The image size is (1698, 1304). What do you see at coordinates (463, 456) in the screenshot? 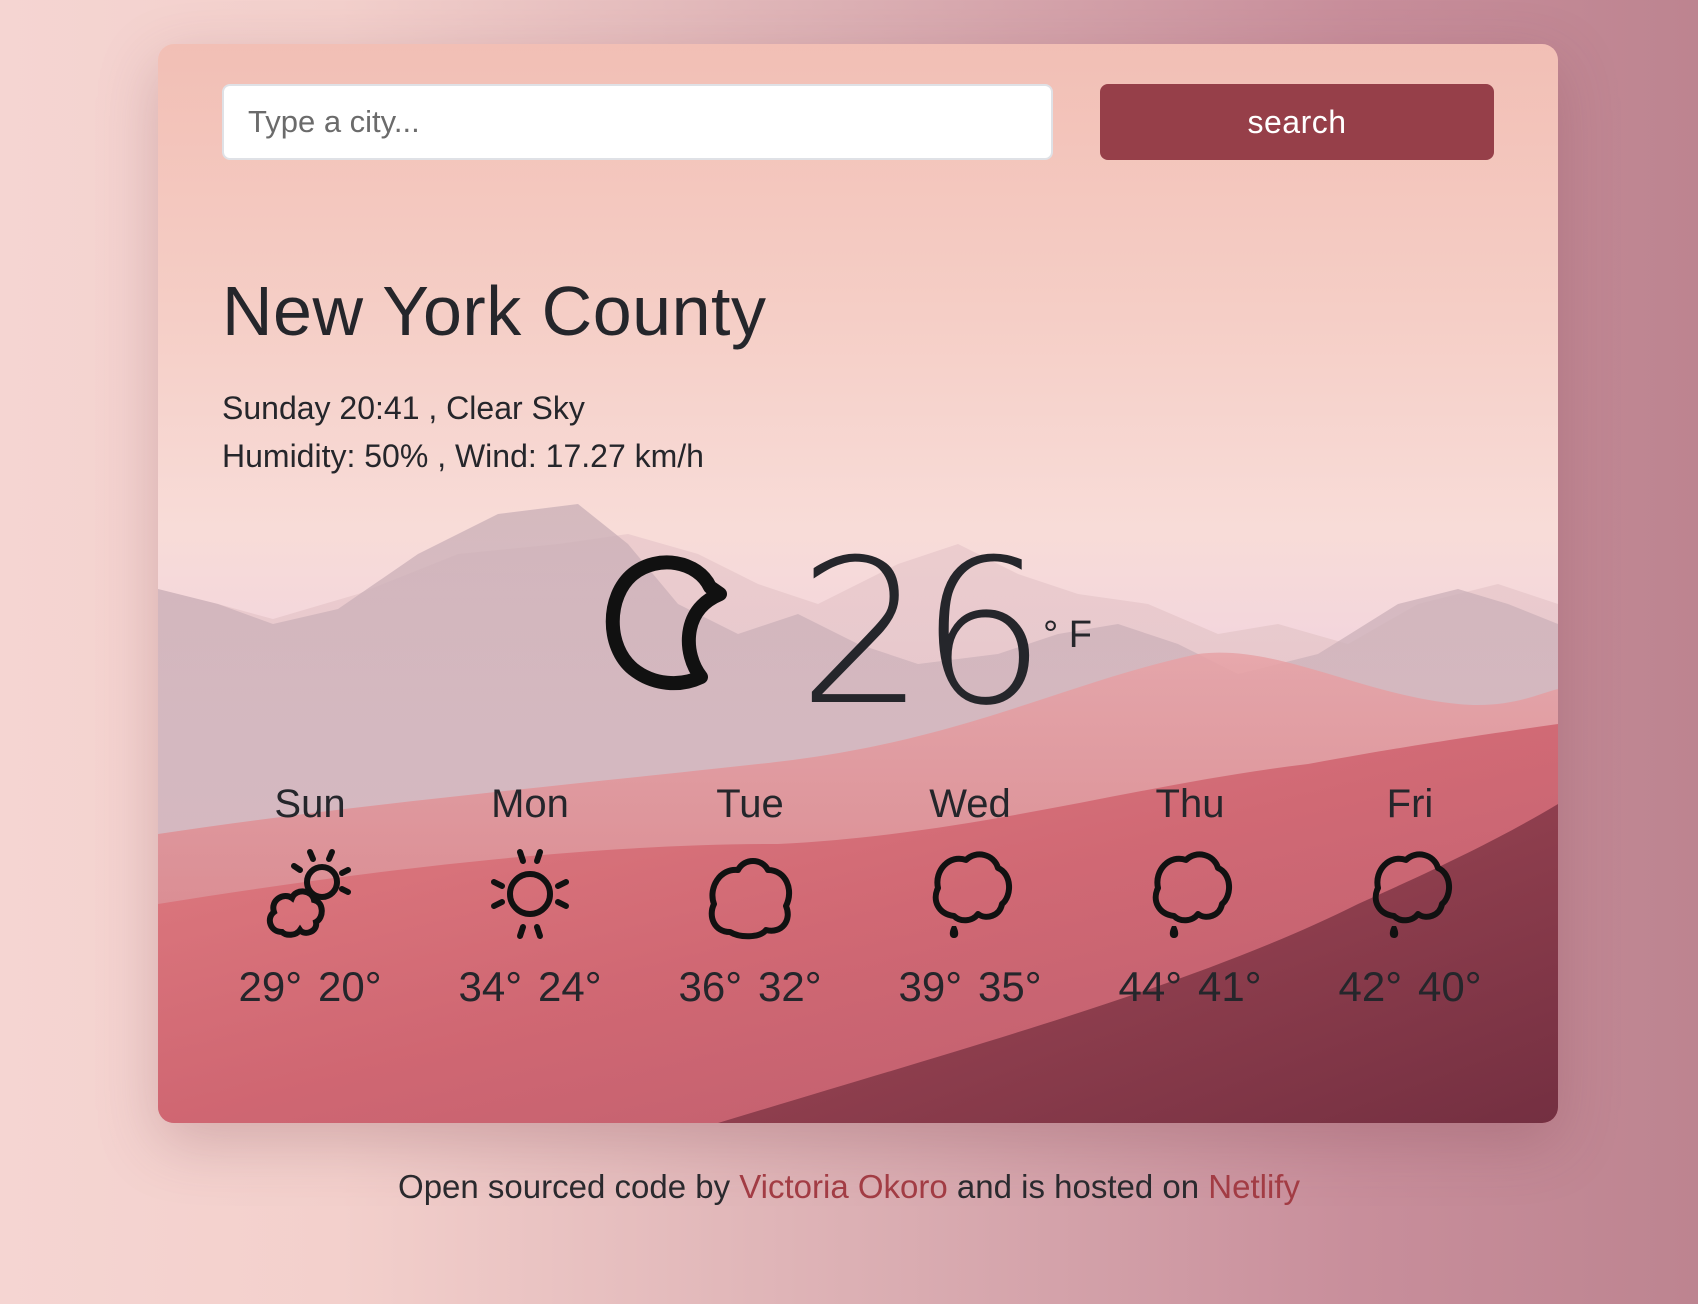
I see `humidity-wind: Humidity: 50% , Wind: 17.27 km/h` at bounding box center [463, 456].